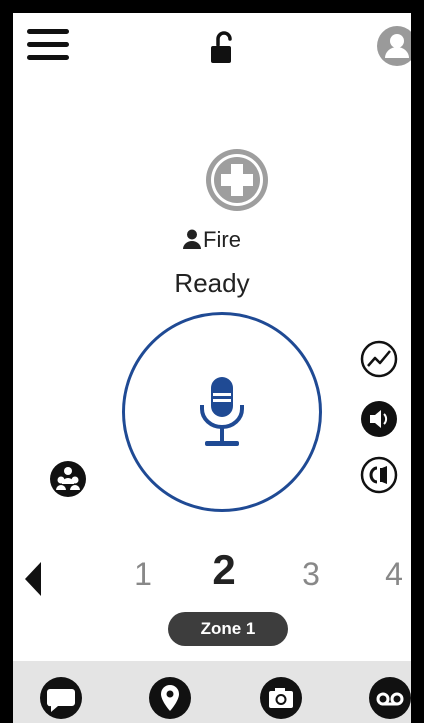 Image resolution: width=424 pixels, height=723 pixels. I want to click on unlocked-padlock-icon, so click(223, 48).